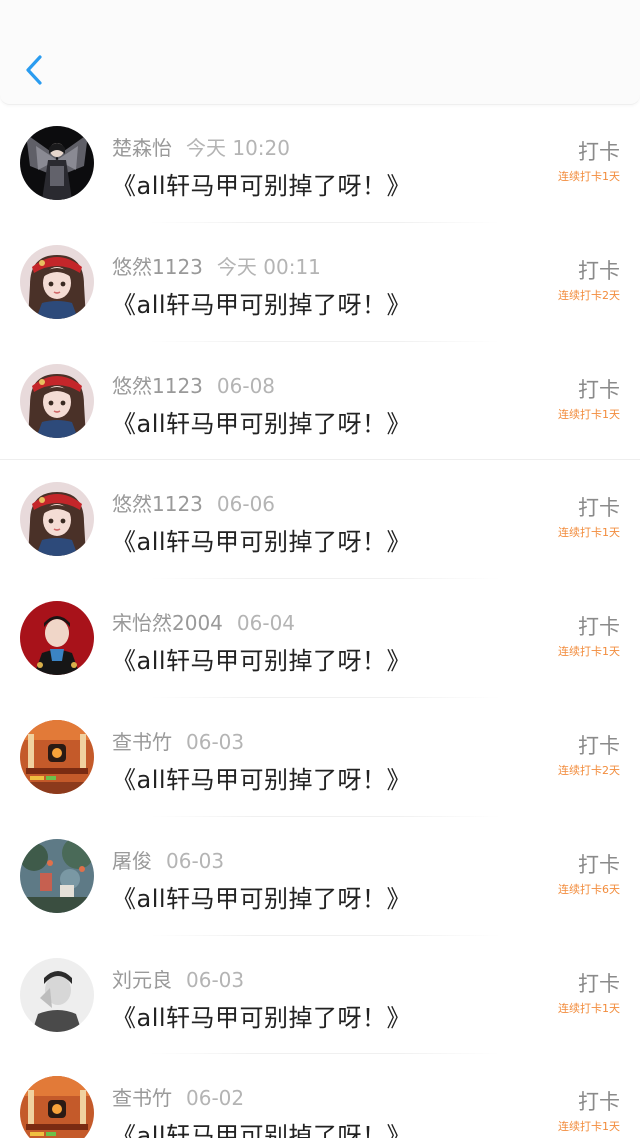  I want to click on row-meta: 悠然1123 今天 00:11, so click(216, 266).